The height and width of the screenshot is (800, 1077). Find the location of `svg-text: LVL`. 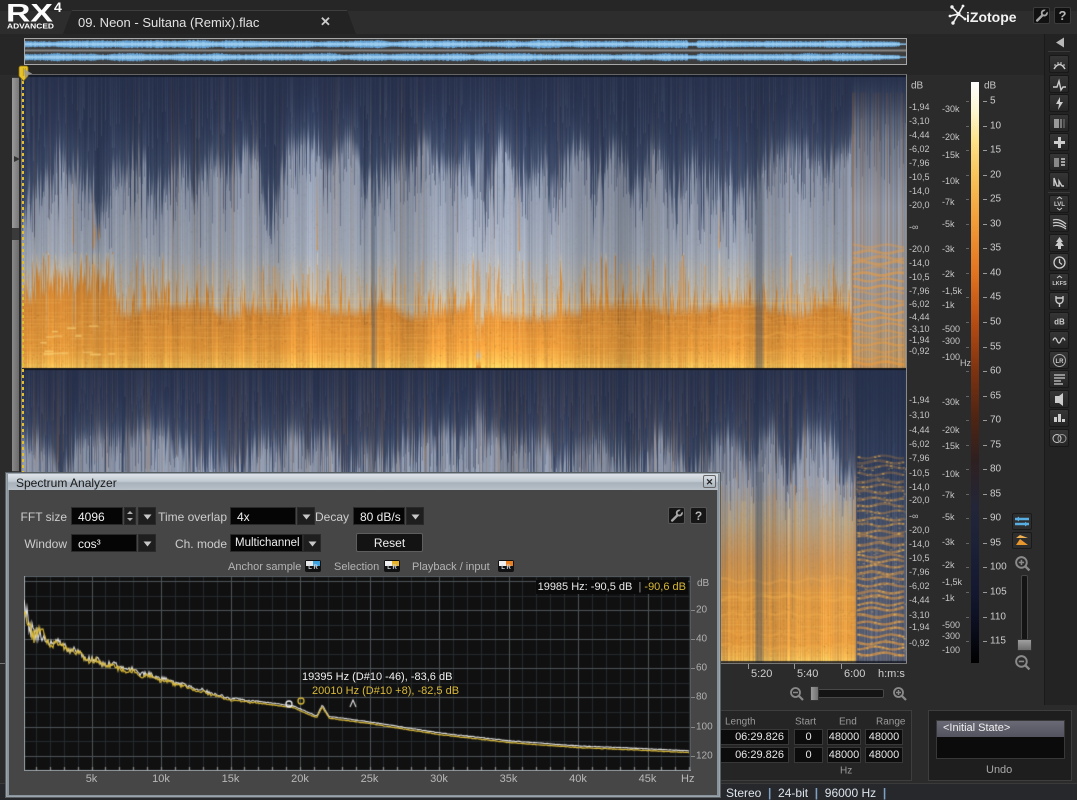

svg-text: LVL is located at coordinates (1059, 205).